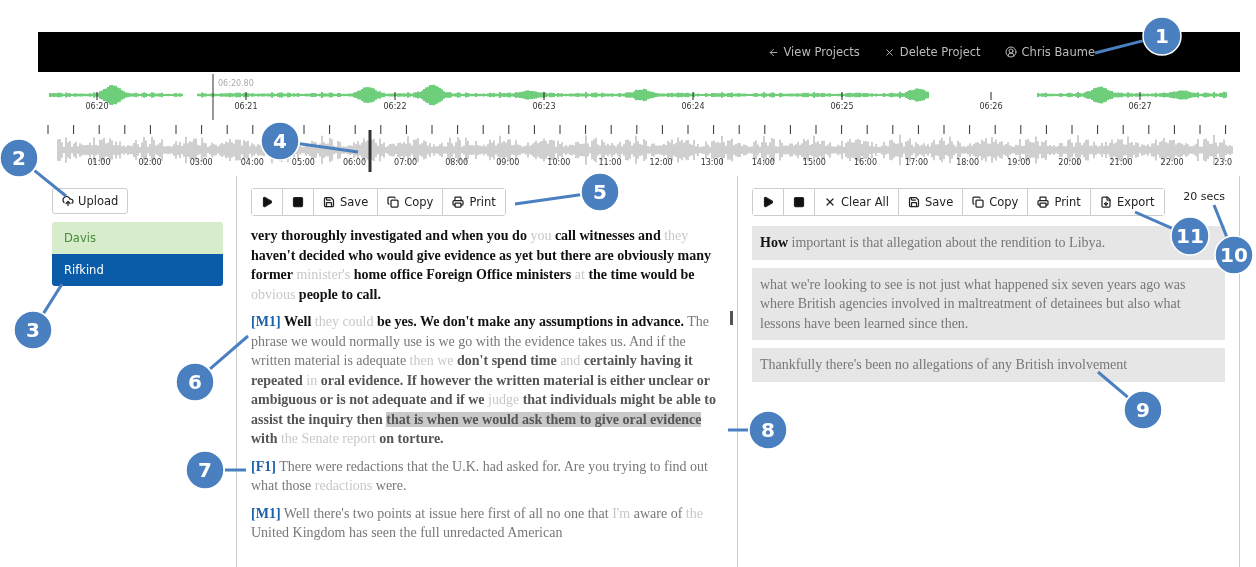  I want to click on callout-badge: 10, so click(1234, 255).